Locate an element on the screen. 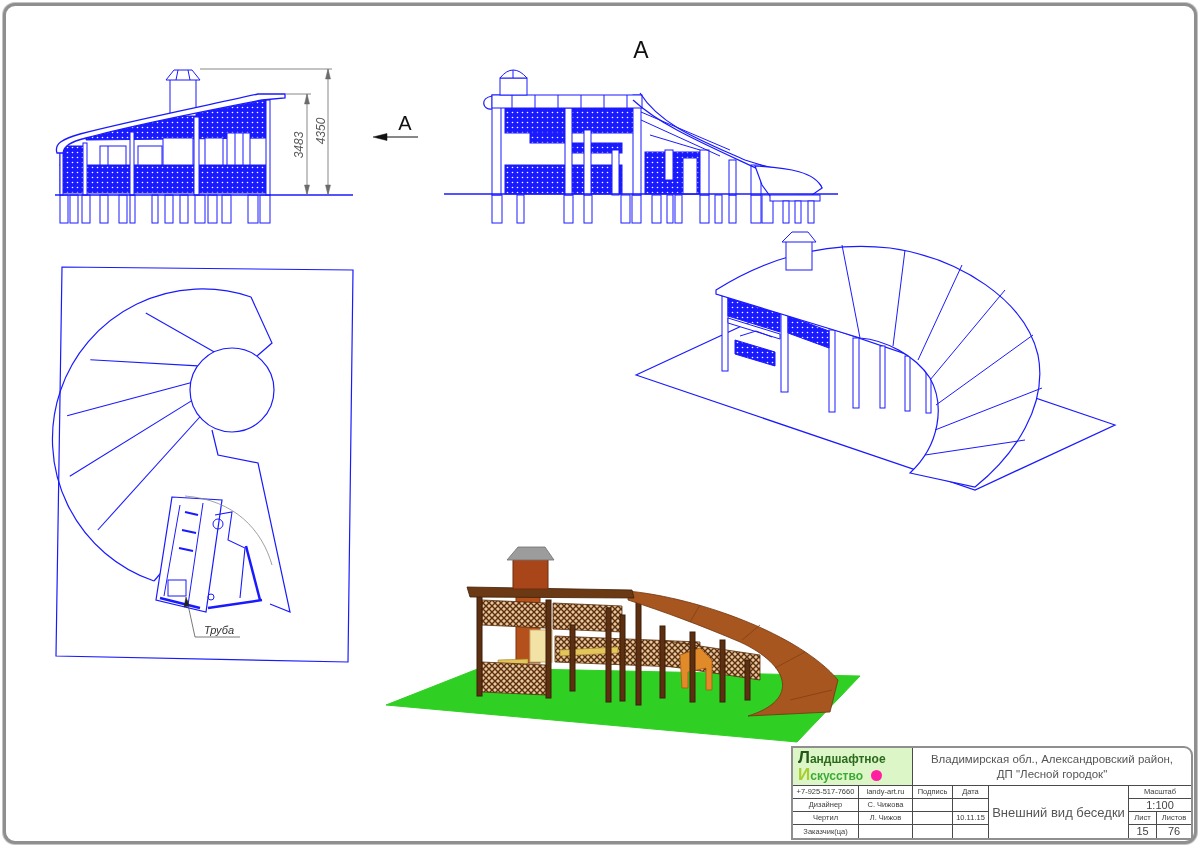 The width and height of the screenshot is (1200, 847). view-label: А is located at coordinates (641, 50).